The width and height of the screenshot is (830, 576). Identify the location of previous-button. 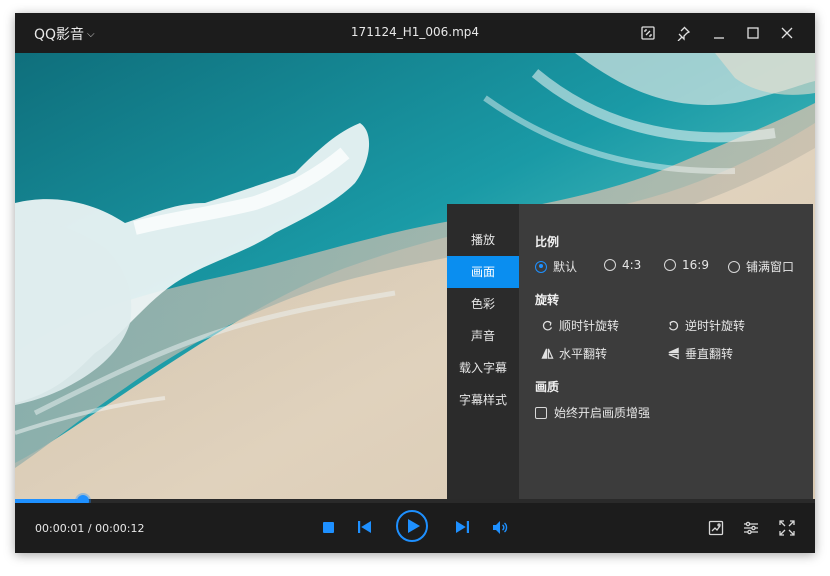
(364, 527).